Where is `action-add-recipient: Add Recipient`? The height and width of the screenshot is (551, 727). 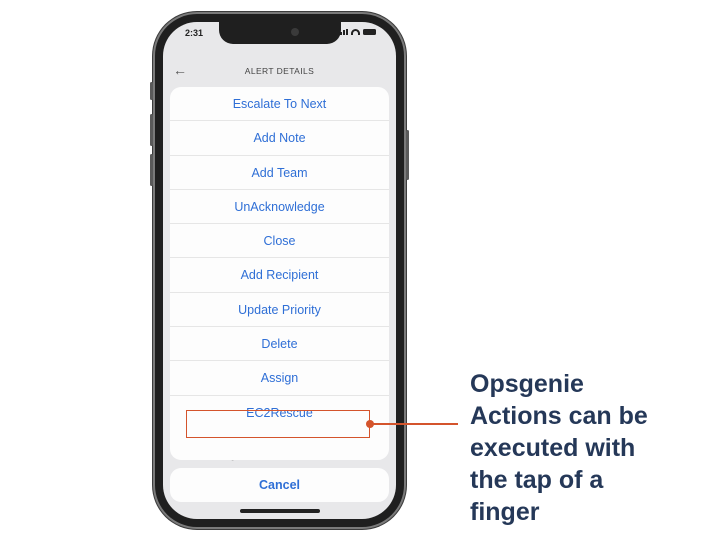 action-add-recipient: Add Recipient is located at coordinates (279, 275).